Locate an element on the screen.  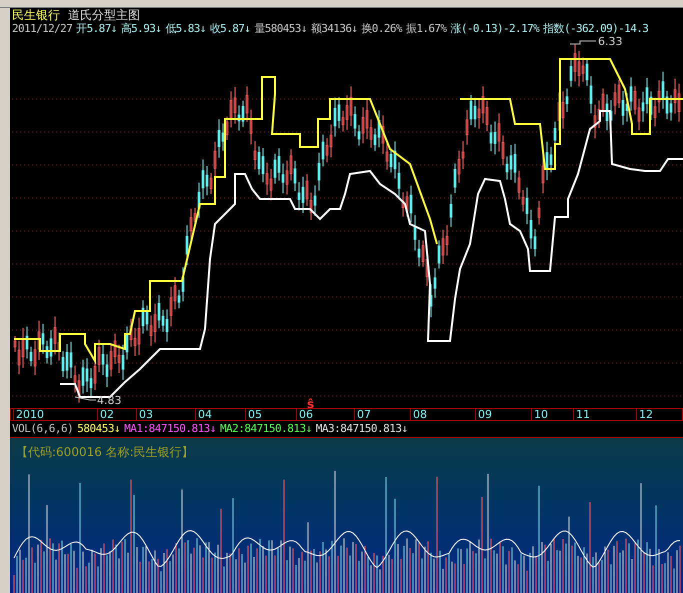
axis-label: 2010 is located at coordinates (30, 414).